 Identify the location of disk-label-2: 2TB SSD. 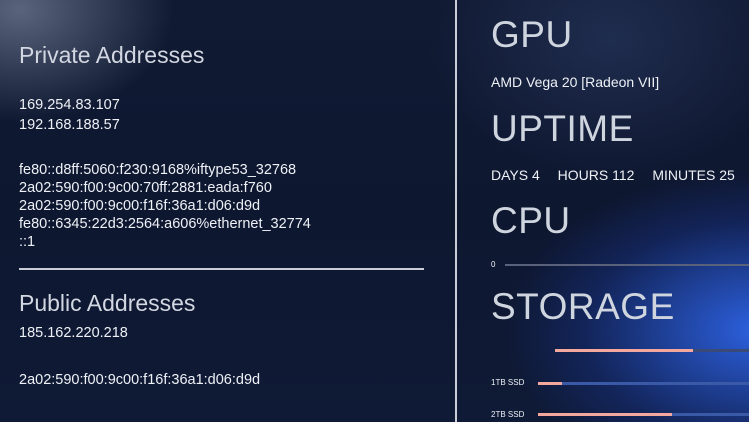
(508, 414).